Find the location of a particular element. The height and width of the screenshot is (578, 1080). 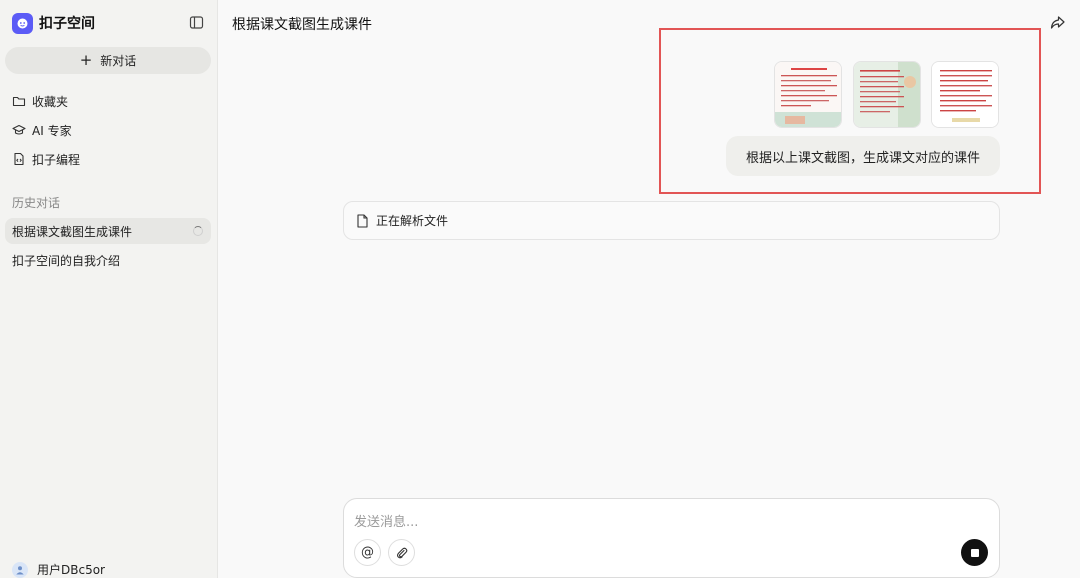

user-icon is located at coordinates (20, 569).